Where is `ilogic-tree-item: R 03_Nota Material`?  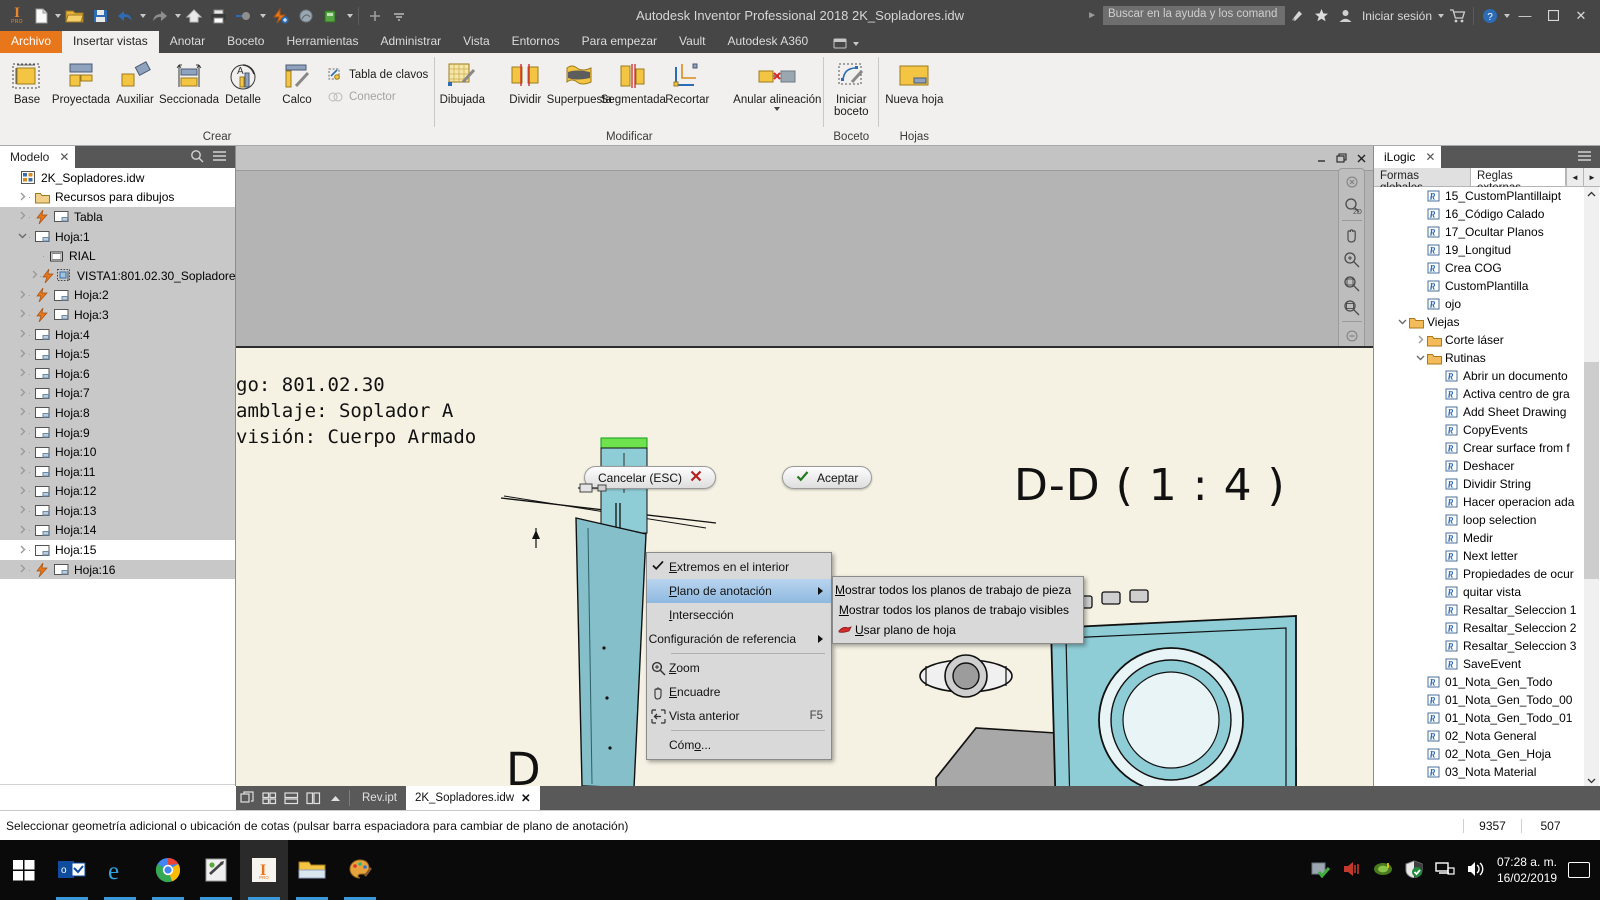 ilogic-tree-item: R 03_Nota Material is located at coordinates (1487, 772).